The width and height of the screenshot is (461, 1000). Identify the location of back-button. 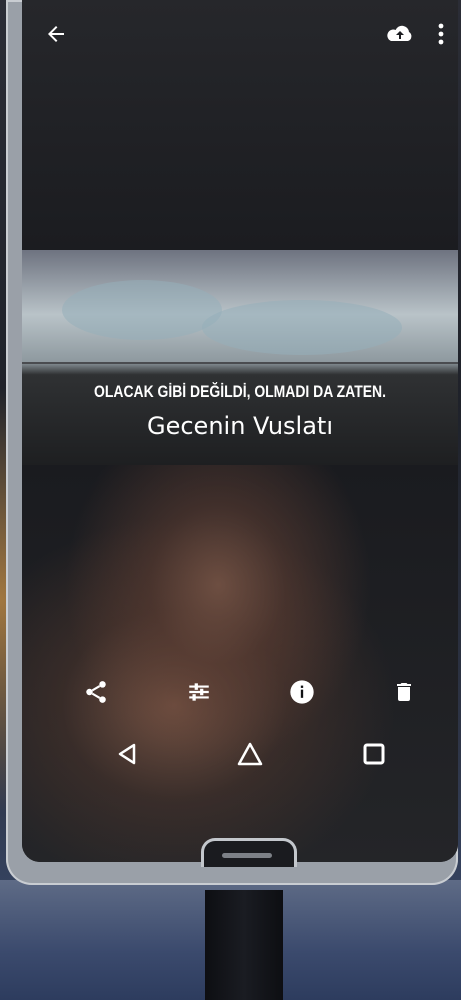
(56, 34).